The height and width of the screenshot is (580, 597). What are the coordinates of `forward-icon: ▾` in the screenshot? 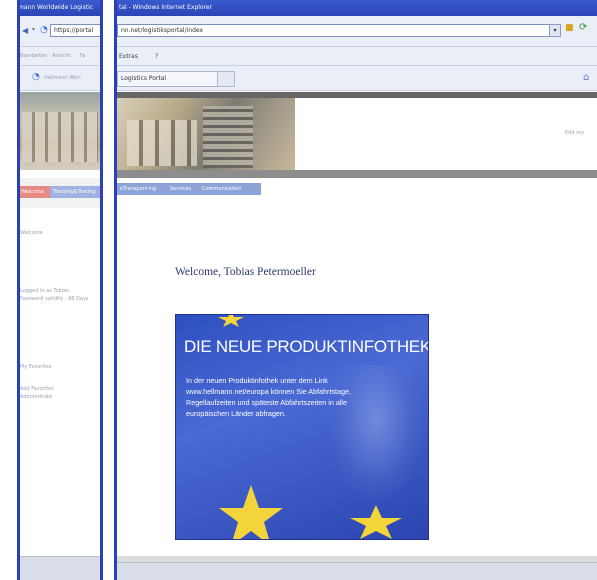 It's located at (33, 29).